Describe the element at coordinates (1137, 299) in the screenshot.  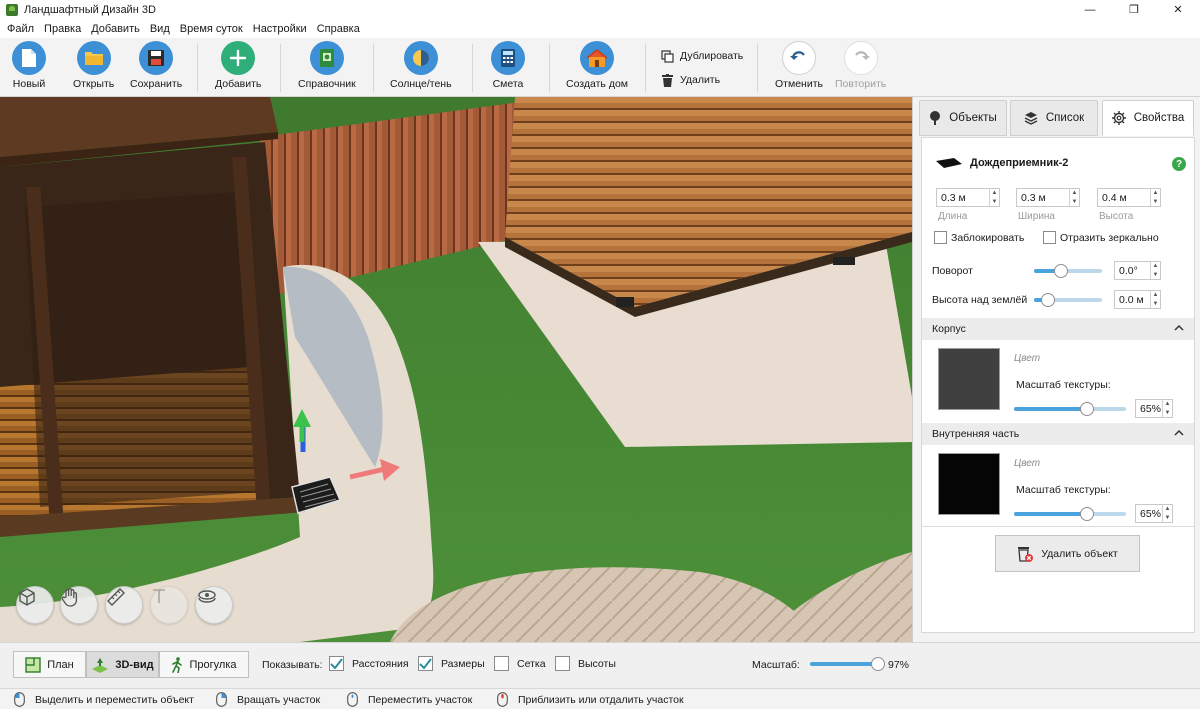
I see `elevation-input: 0.0 м ▲ ▼` at that location.